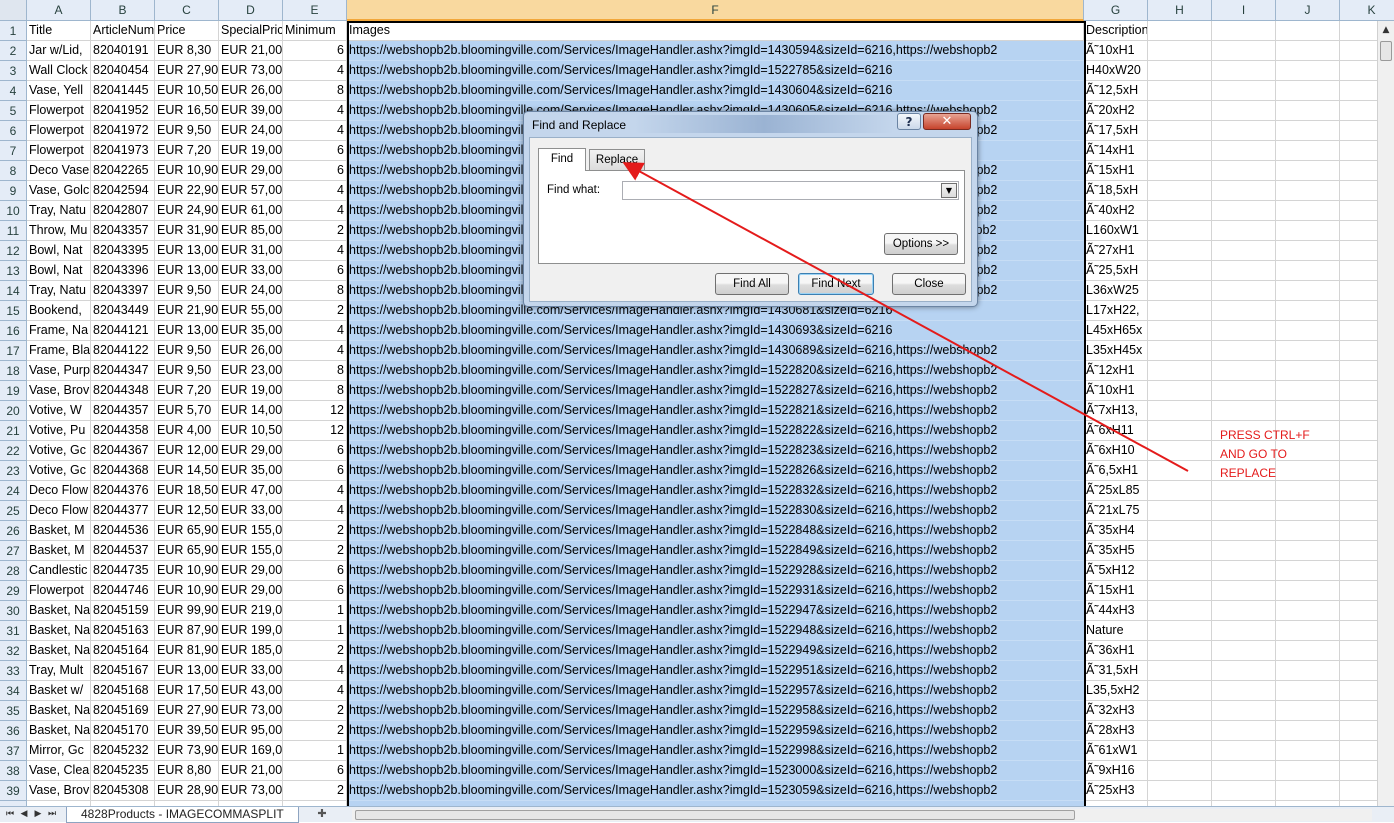 The height and width of the screenshot is (823, 1394). What do you see at coordinates (123, 631) in the screenshot?
I see `cell-b31: 82045163` at bounding box center [123, 631].